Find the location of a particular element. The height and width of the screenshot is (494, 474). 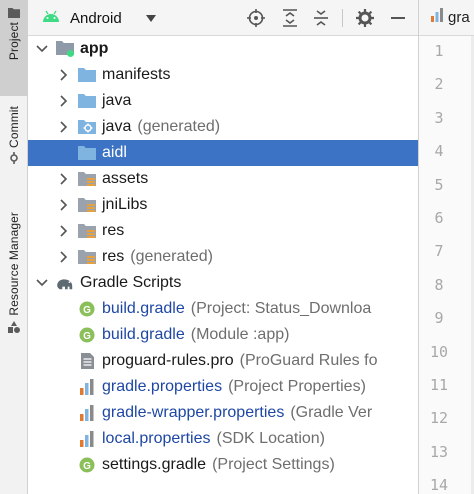

gradle-elephant-icon is located at coordinates (65, 283).